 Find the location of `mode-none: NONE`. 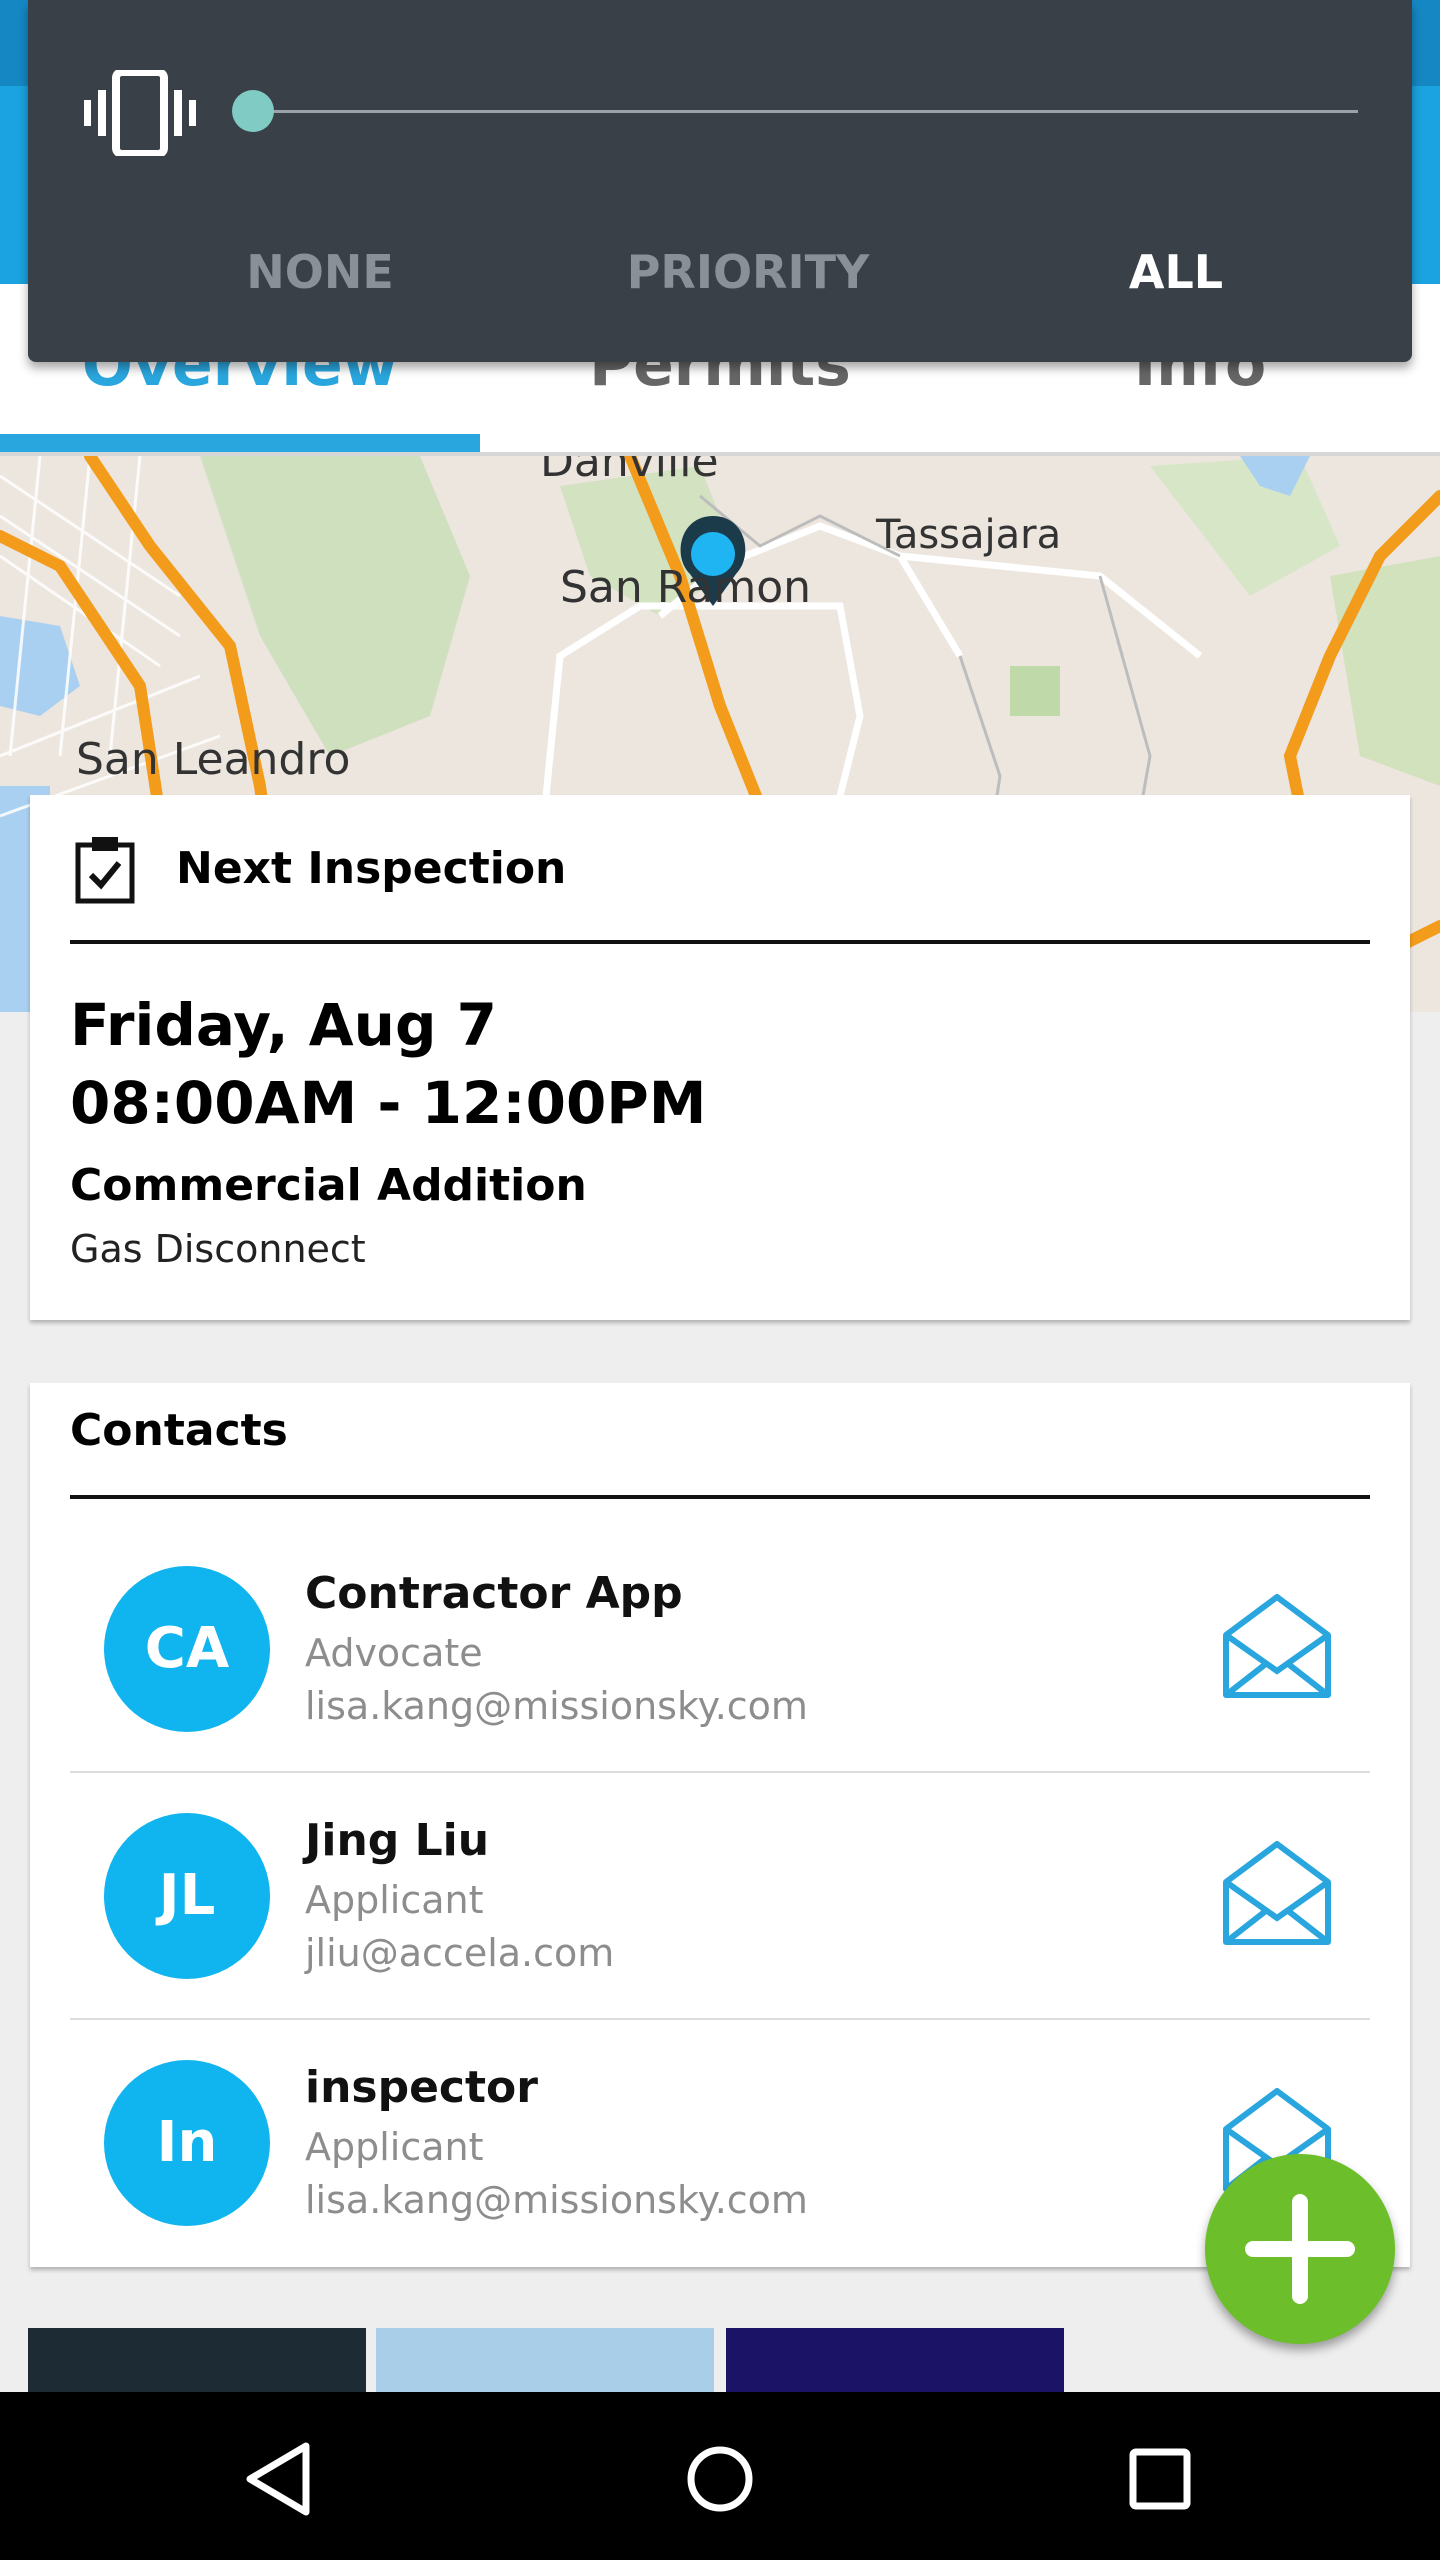

mode-none: NONE is located at coordinates (320, 272).